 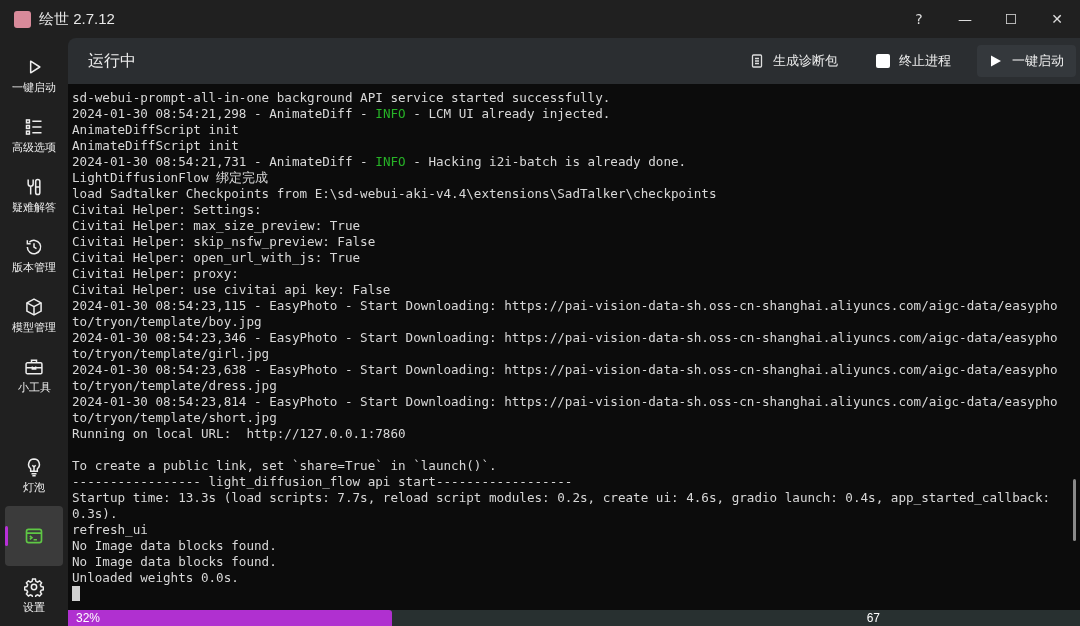 I want to click on play-icon, so click(x=996, y=61).